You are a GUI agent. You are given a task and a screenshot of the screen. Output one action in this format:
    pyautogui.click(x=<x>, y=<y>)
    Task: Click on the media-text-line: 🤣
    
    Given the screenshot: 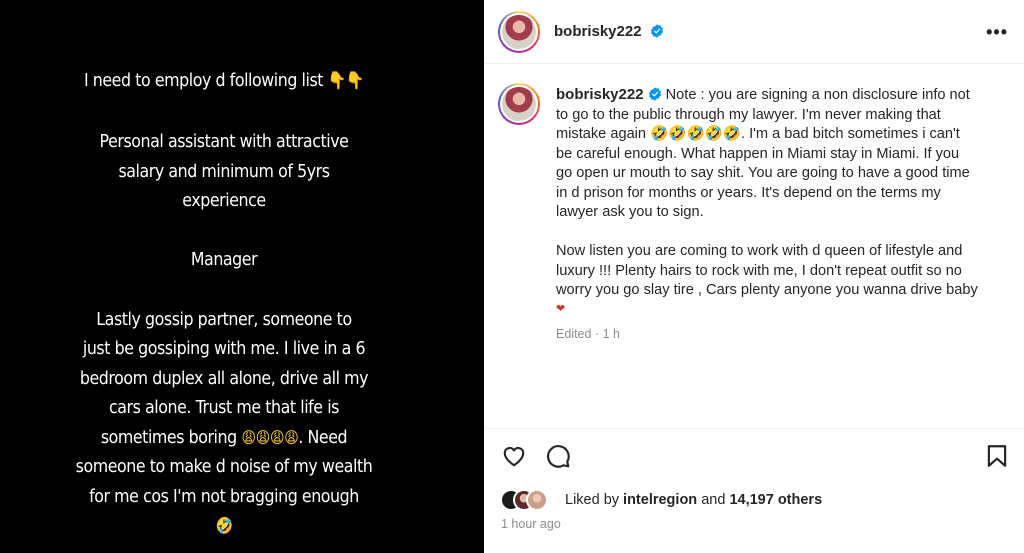 What is the action you would take?
    pyautogui.click(x=224, y=526)
    